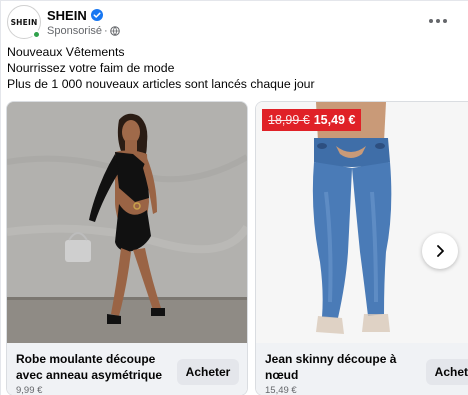 This screenshot has height=395, width=468. I want to click on more-options-icon, so click(438, 21).